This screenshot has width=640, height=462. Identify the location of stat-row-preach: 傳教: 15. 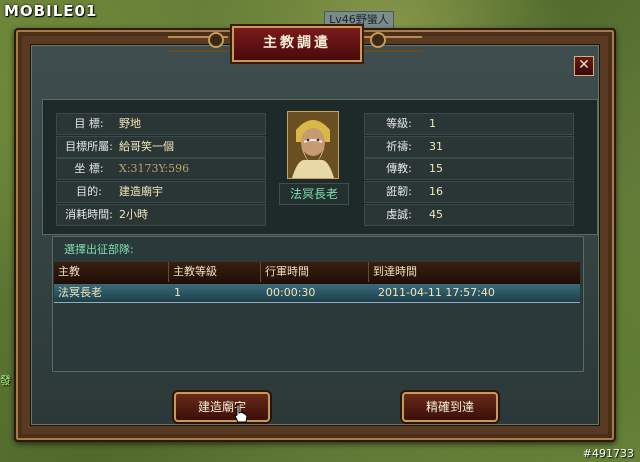
(469, 169).